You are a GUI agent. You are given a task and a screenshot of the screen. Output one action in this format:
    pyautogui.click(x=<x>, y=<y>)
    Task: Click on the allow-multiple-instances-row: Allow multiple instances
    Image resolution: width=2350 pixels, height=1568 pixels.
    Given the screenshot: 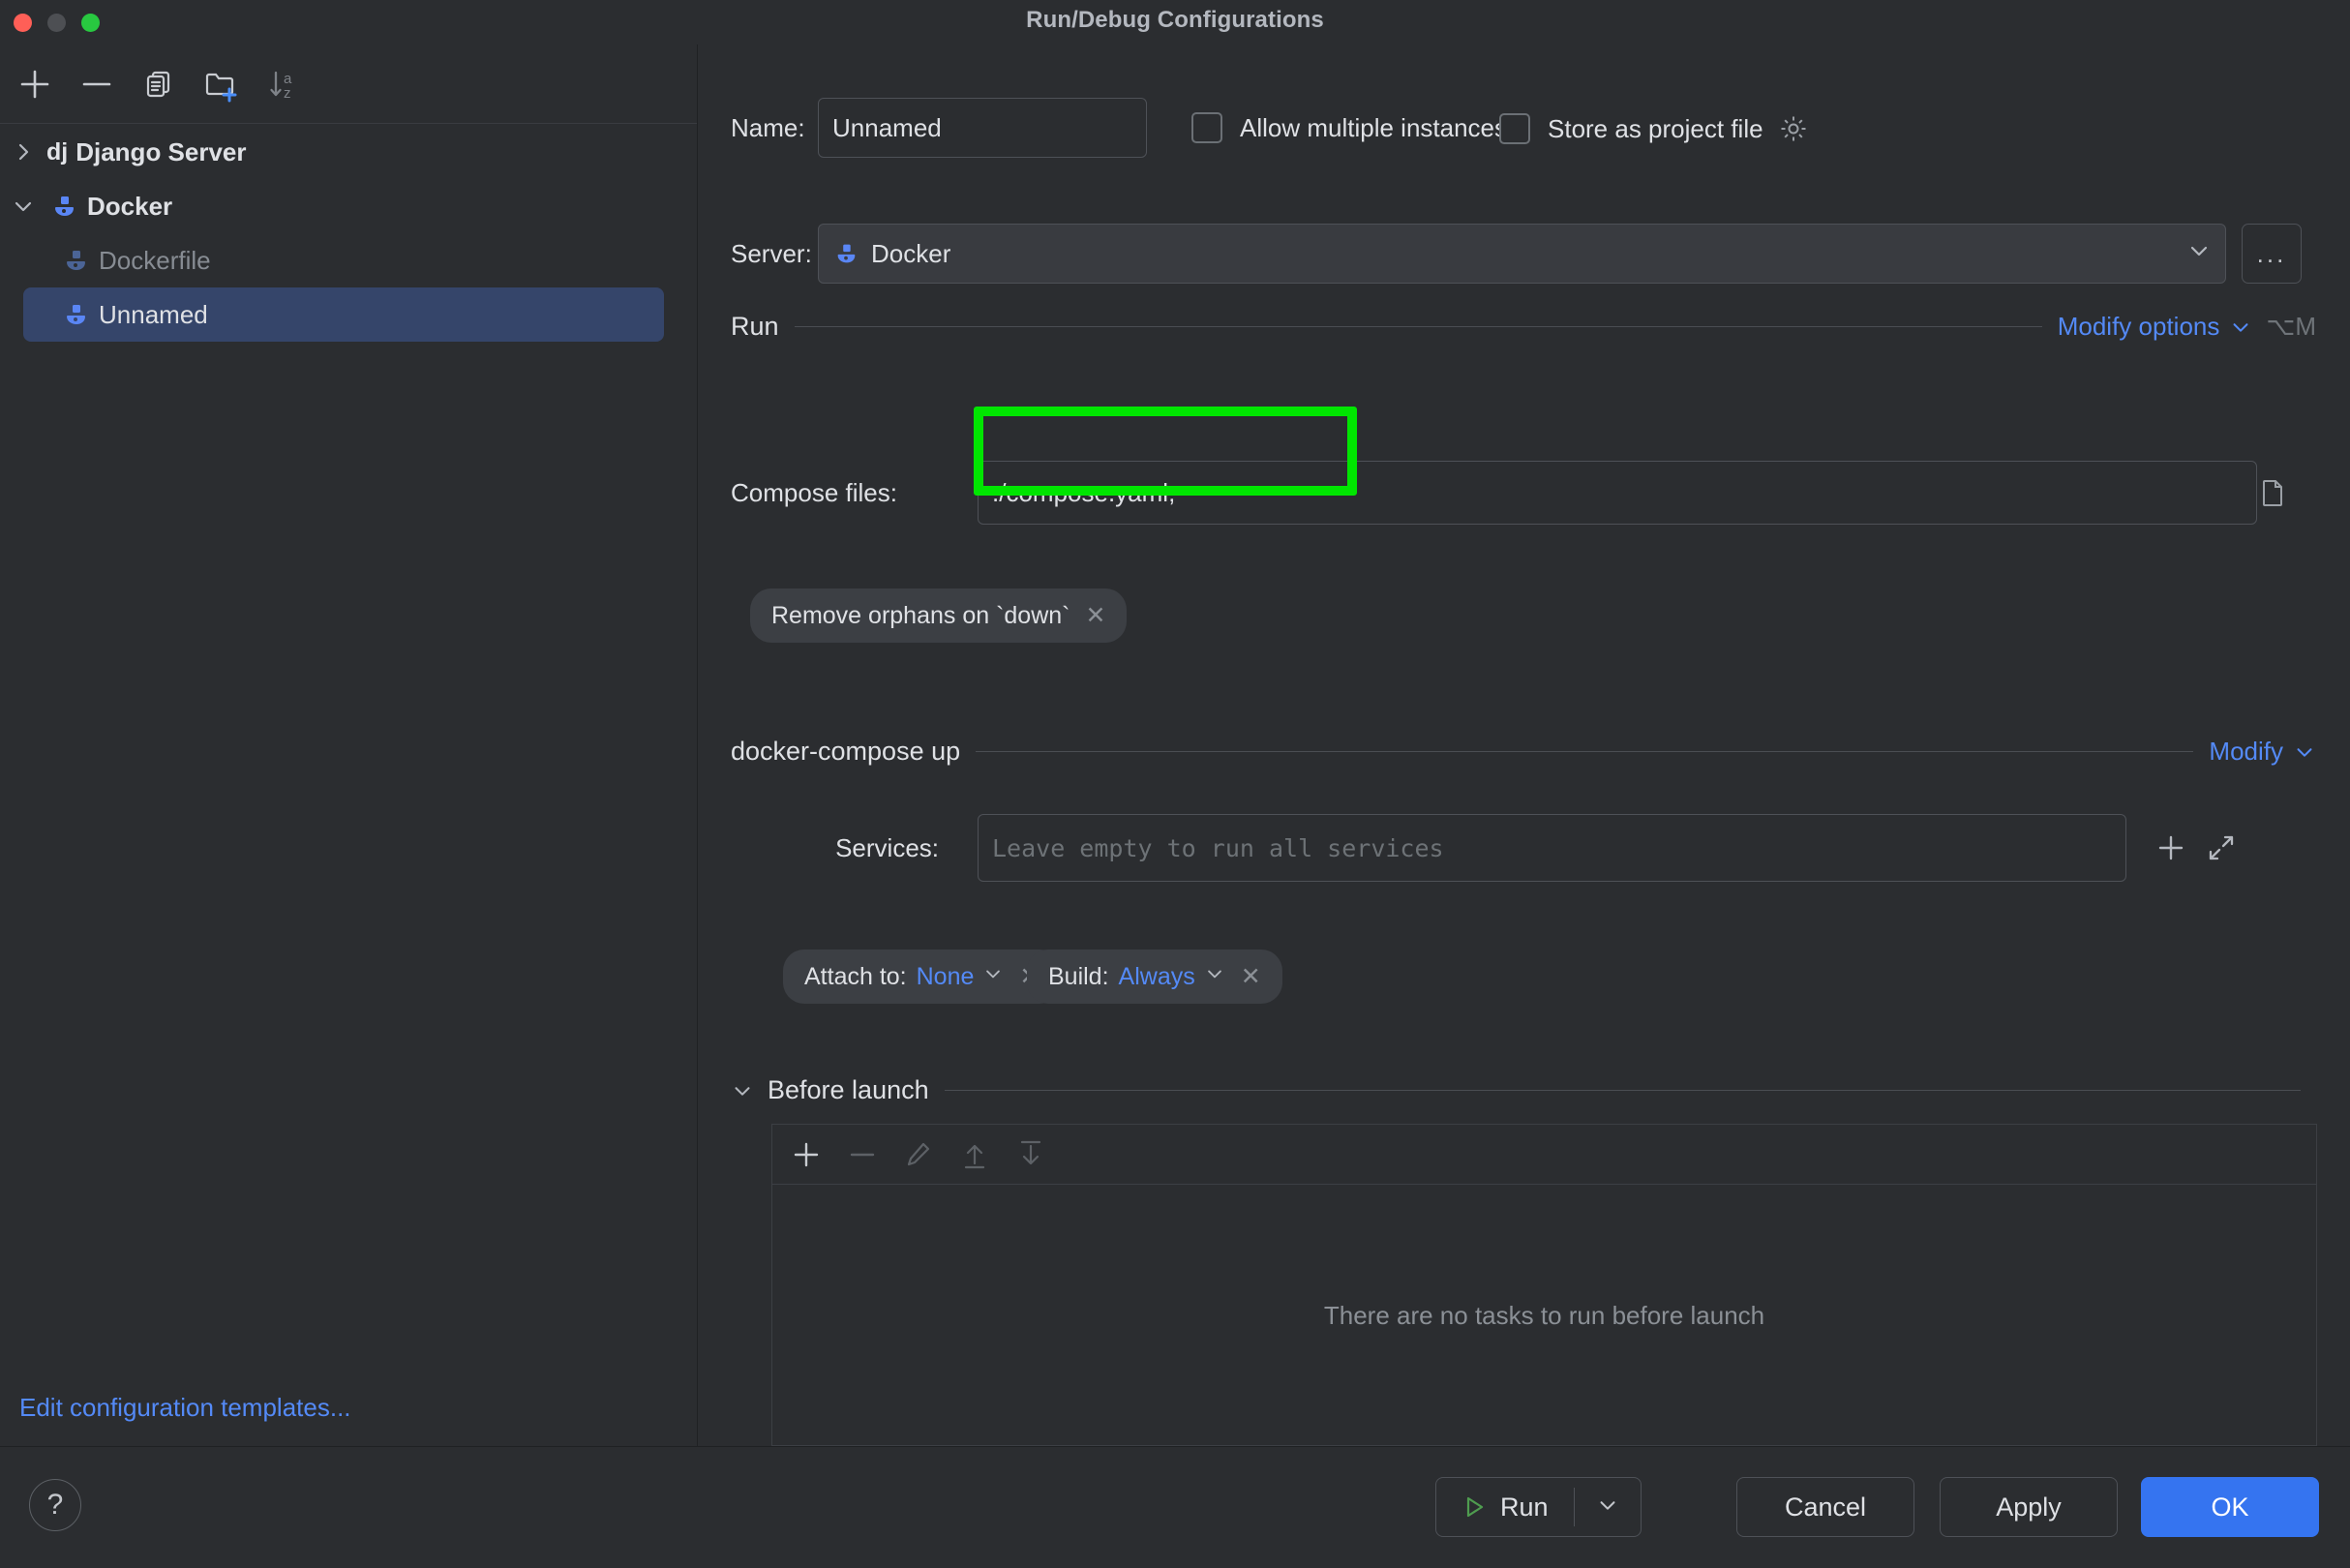 What is the action you would take?
    pyautogui.click(x=1349, y=127)
    